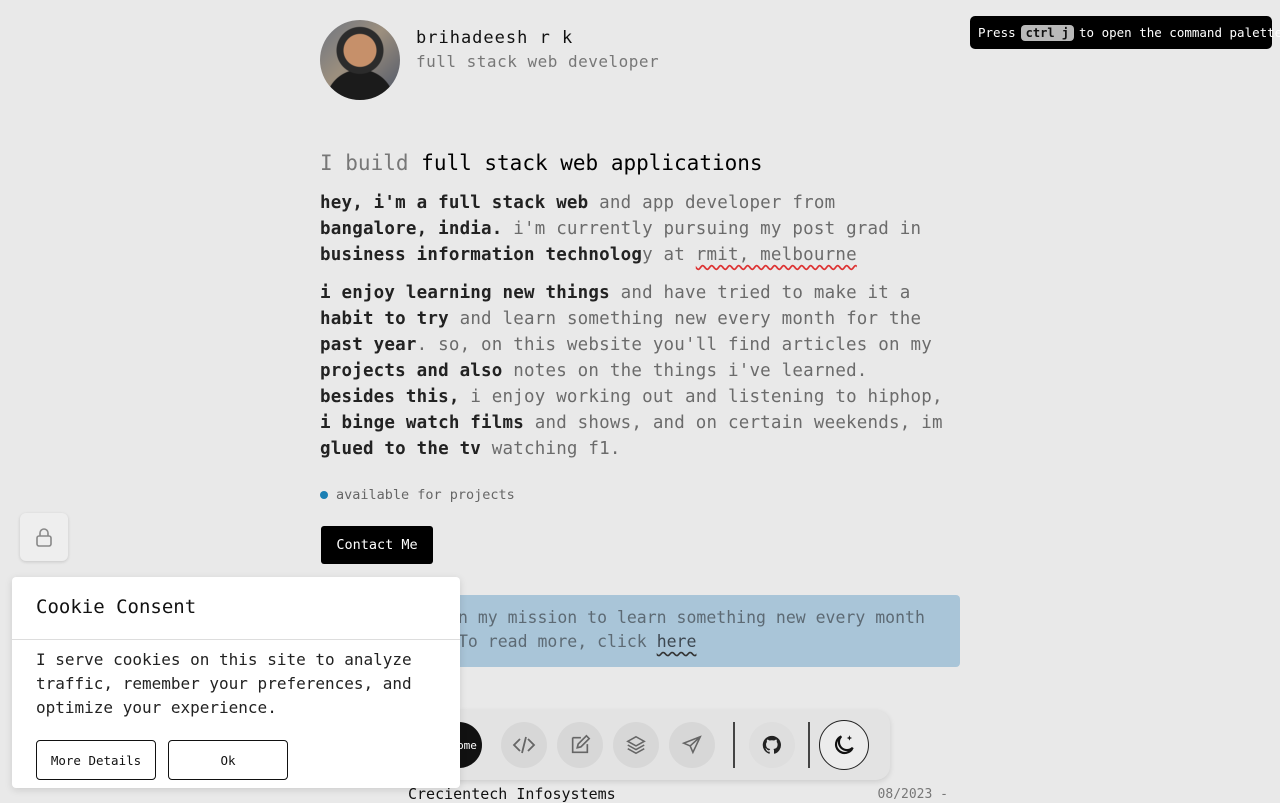  Describe the element at coordinates (411, 229) in the screenshot. I see `intro-text: bangalore, india.` at that location.